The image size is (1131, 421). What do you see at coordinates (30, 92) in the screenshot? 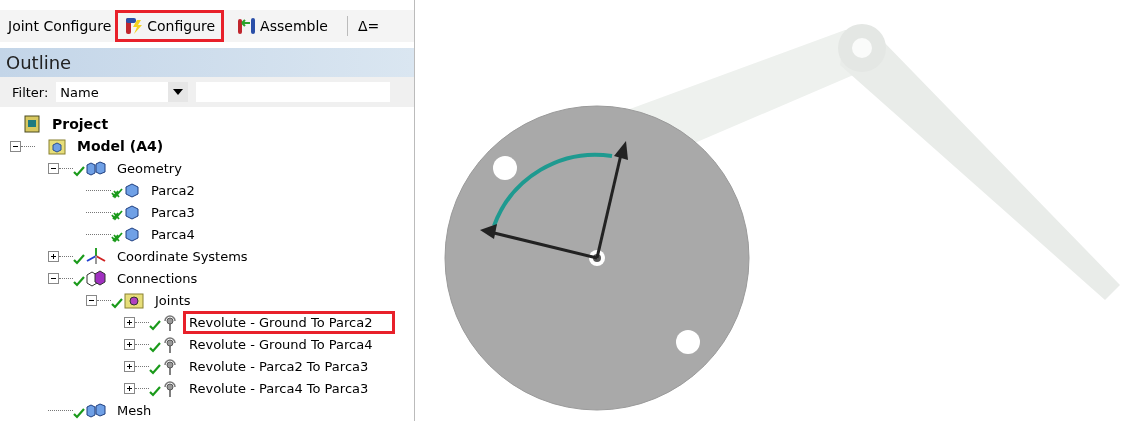
I see `filter-label: Filter:` at bounding box center [30, 92].